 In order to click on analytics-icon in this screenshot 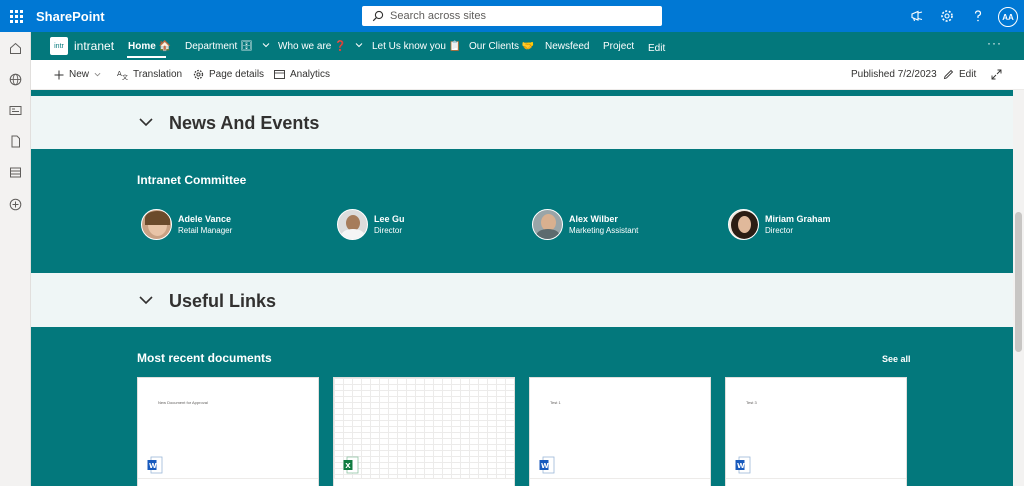, I will do `click(279, 74)`.